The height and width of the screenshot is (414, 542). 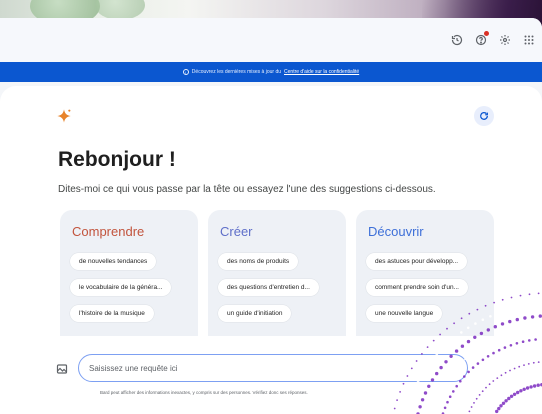 What do you see at coordinates (108, 231) in the screenshot?
I see `card-title: Comprendre` at bounding box center [108, 231].